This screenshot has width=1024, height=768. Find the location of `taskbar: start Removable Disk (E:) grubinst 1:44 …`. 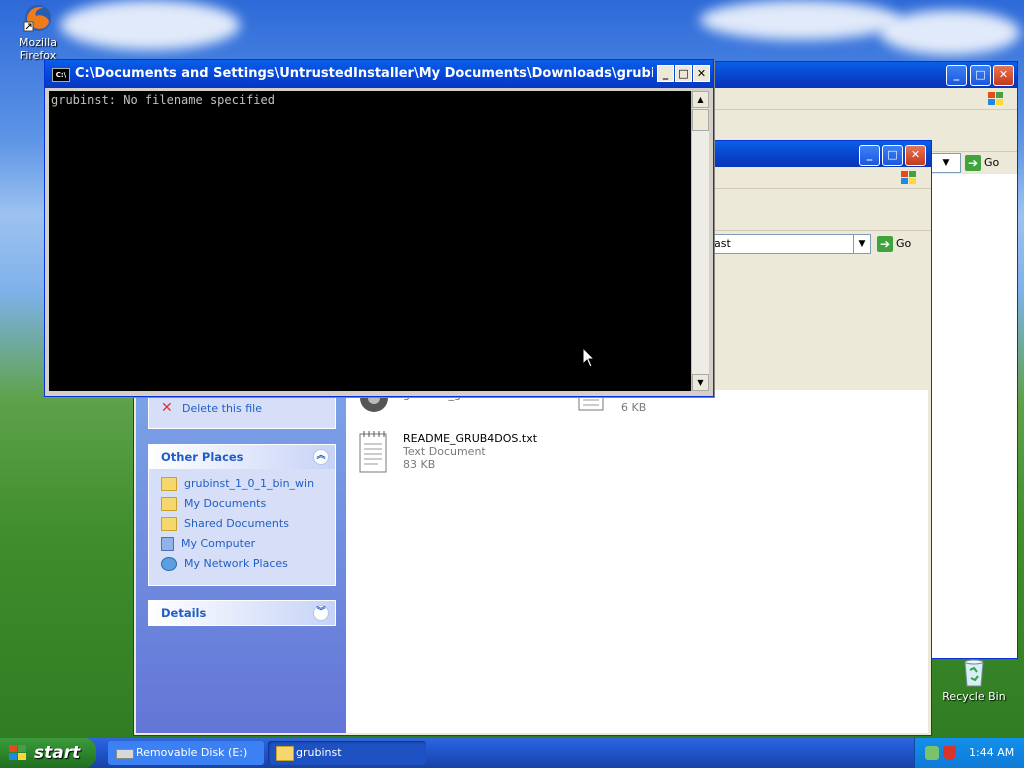

taskbar: start Removable Disk (E:) grubinst 1:44 … is located at coordinates (512, 753).